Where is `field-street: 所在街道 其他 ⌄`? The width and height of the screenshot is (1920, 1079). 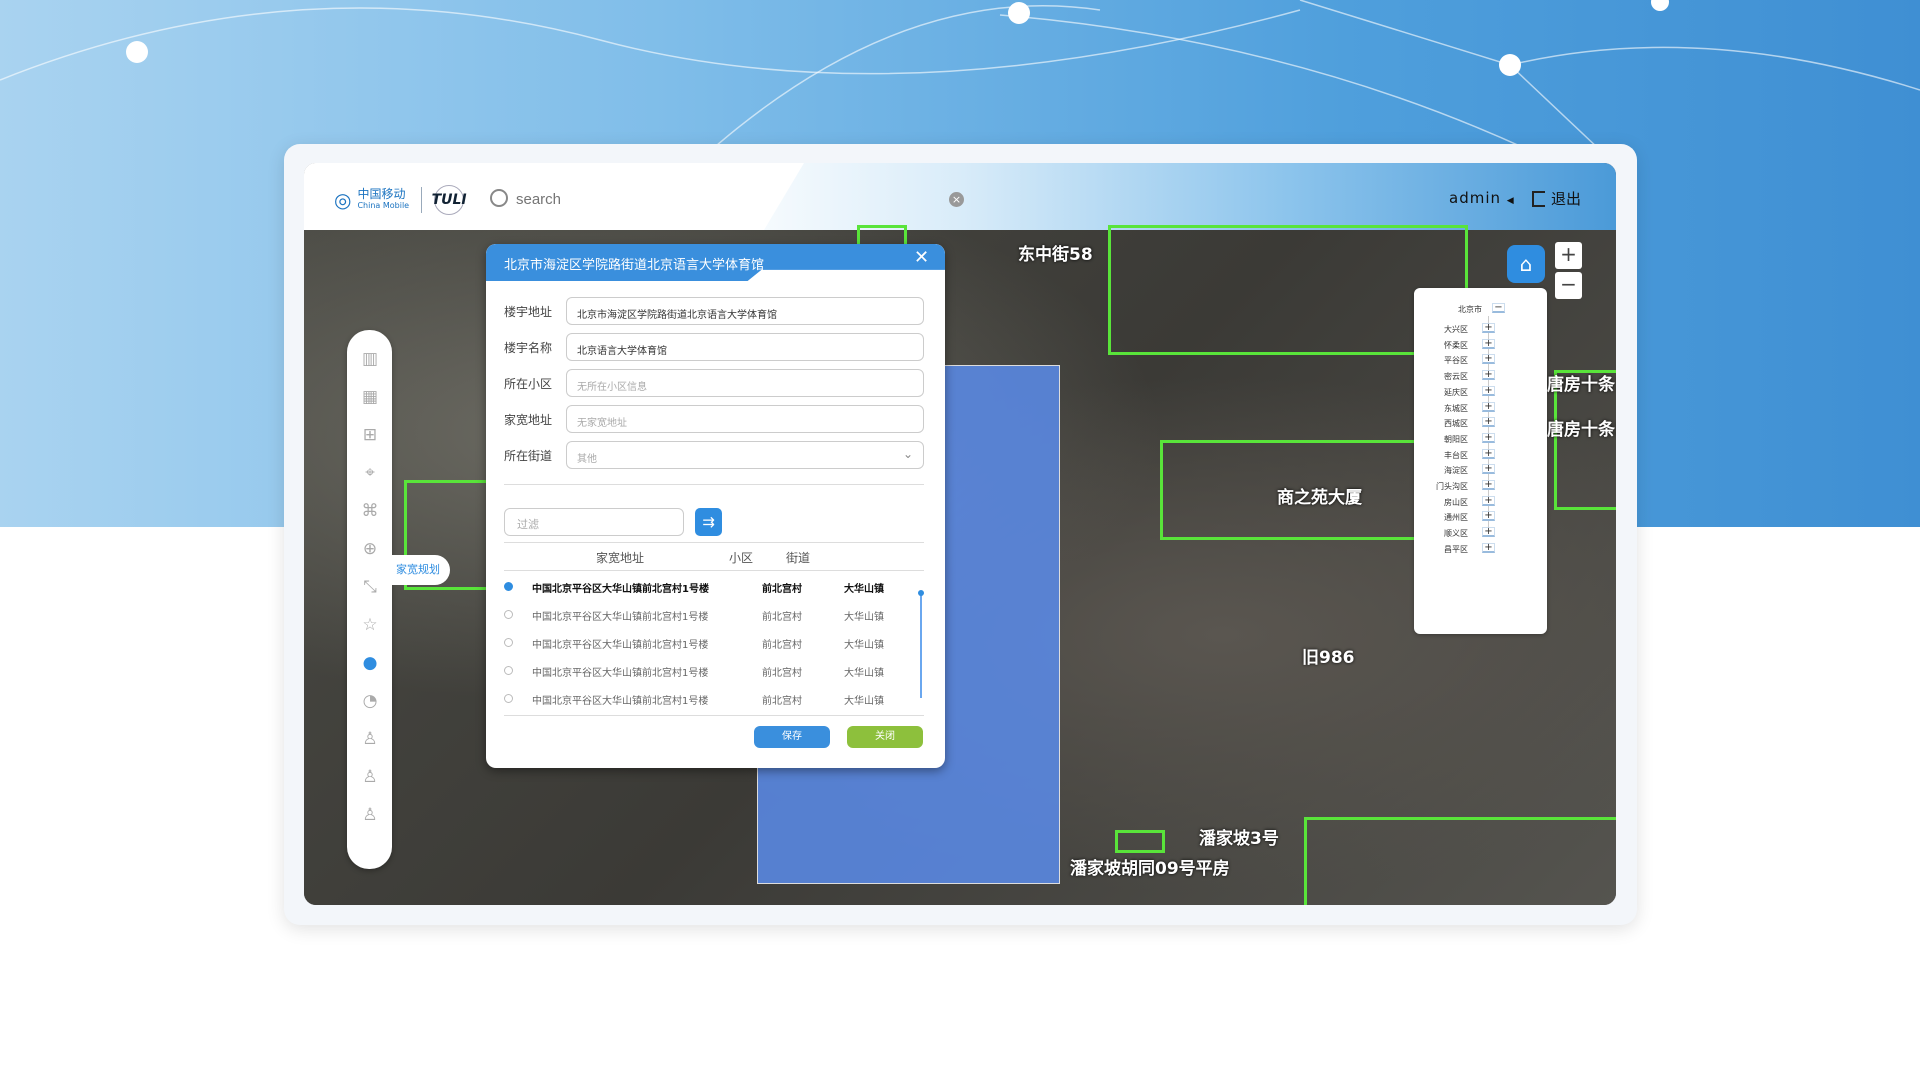 field-street: 所在街道 其他 ⌄ is located at coordinates (714, 455).